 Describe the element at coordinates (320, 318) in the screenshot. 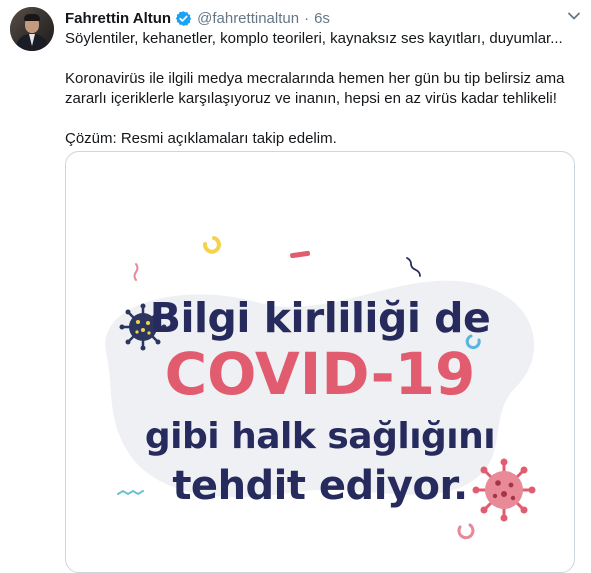

I see `headline-line-1: Bilgi kirliliği de` at that location.